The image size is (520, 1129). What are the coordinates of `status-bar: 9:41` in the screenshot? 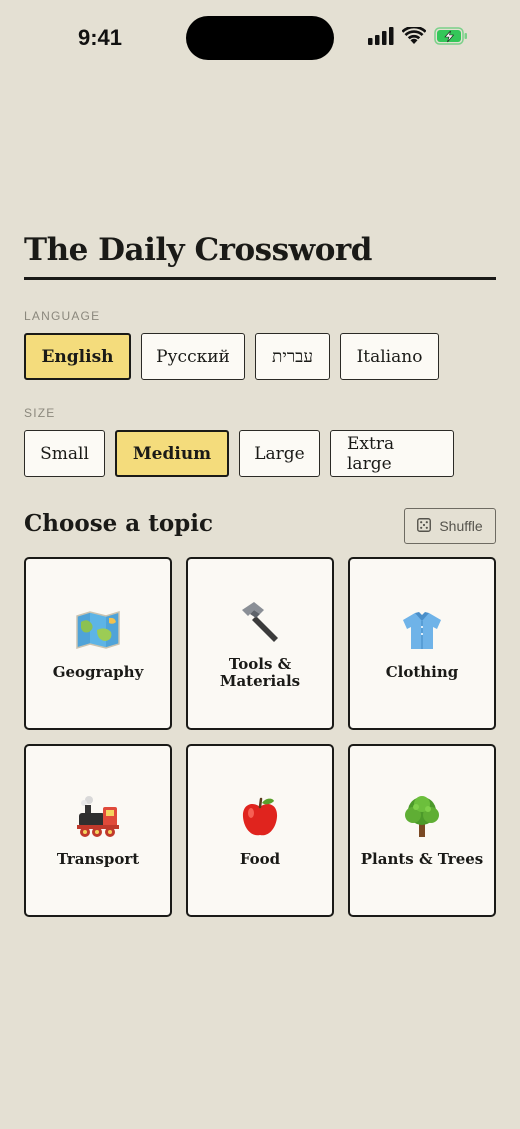 It's located at (260, 40).